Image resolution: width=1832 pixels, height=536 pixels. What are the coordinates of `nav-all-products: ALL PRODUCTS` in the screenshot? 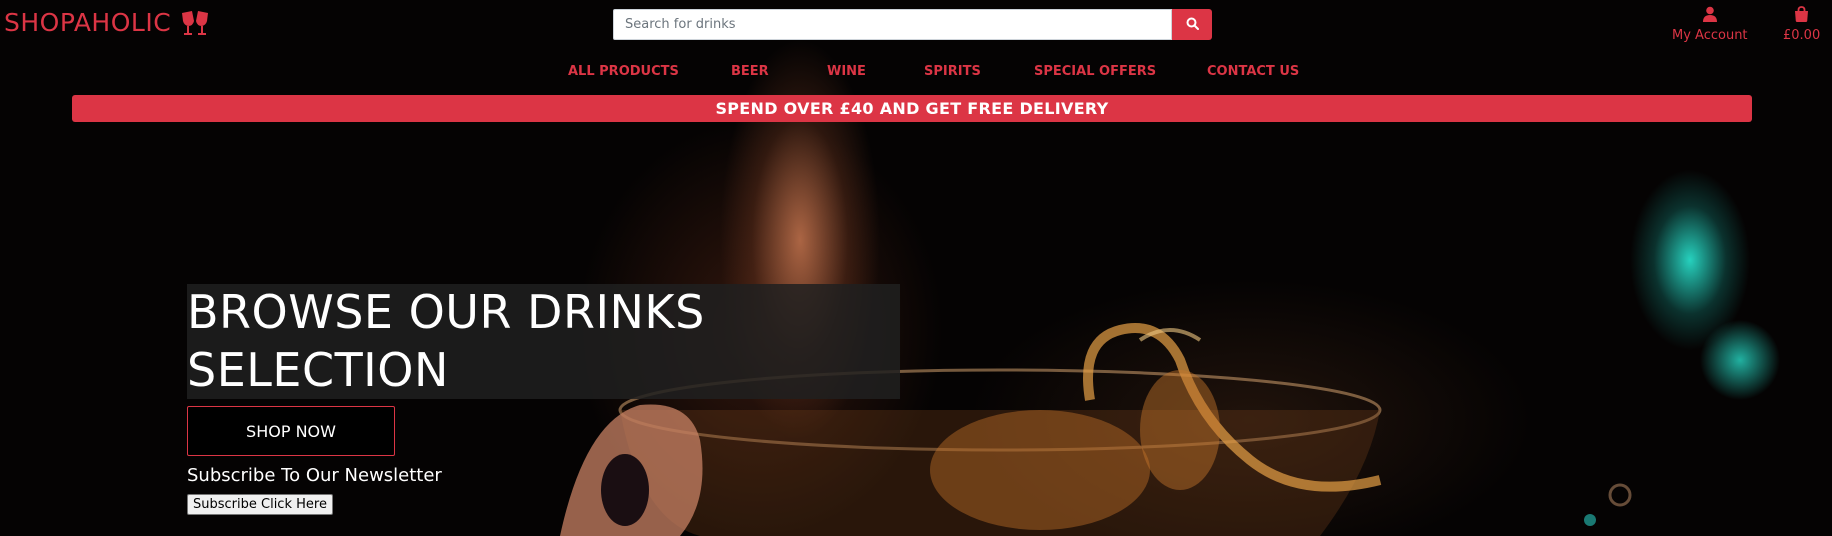 It's located at (623, 71).